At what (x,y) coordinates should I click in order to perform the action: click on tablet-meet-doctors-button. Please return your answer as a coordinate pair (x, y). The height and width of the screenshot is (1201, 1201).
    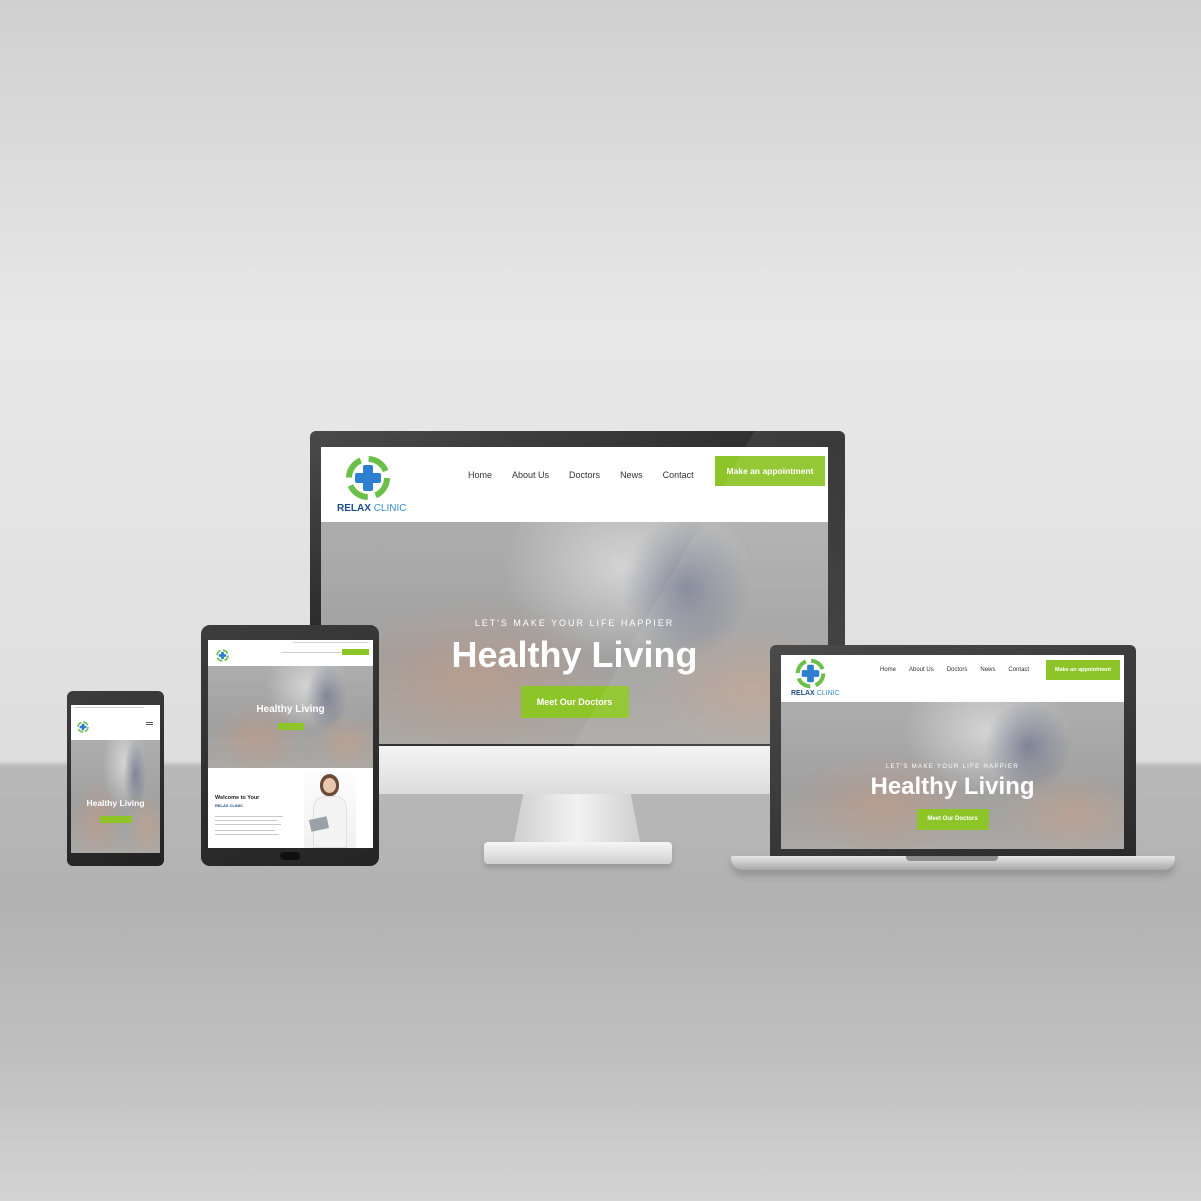
    Looking at the image, I should click on (290, 726).